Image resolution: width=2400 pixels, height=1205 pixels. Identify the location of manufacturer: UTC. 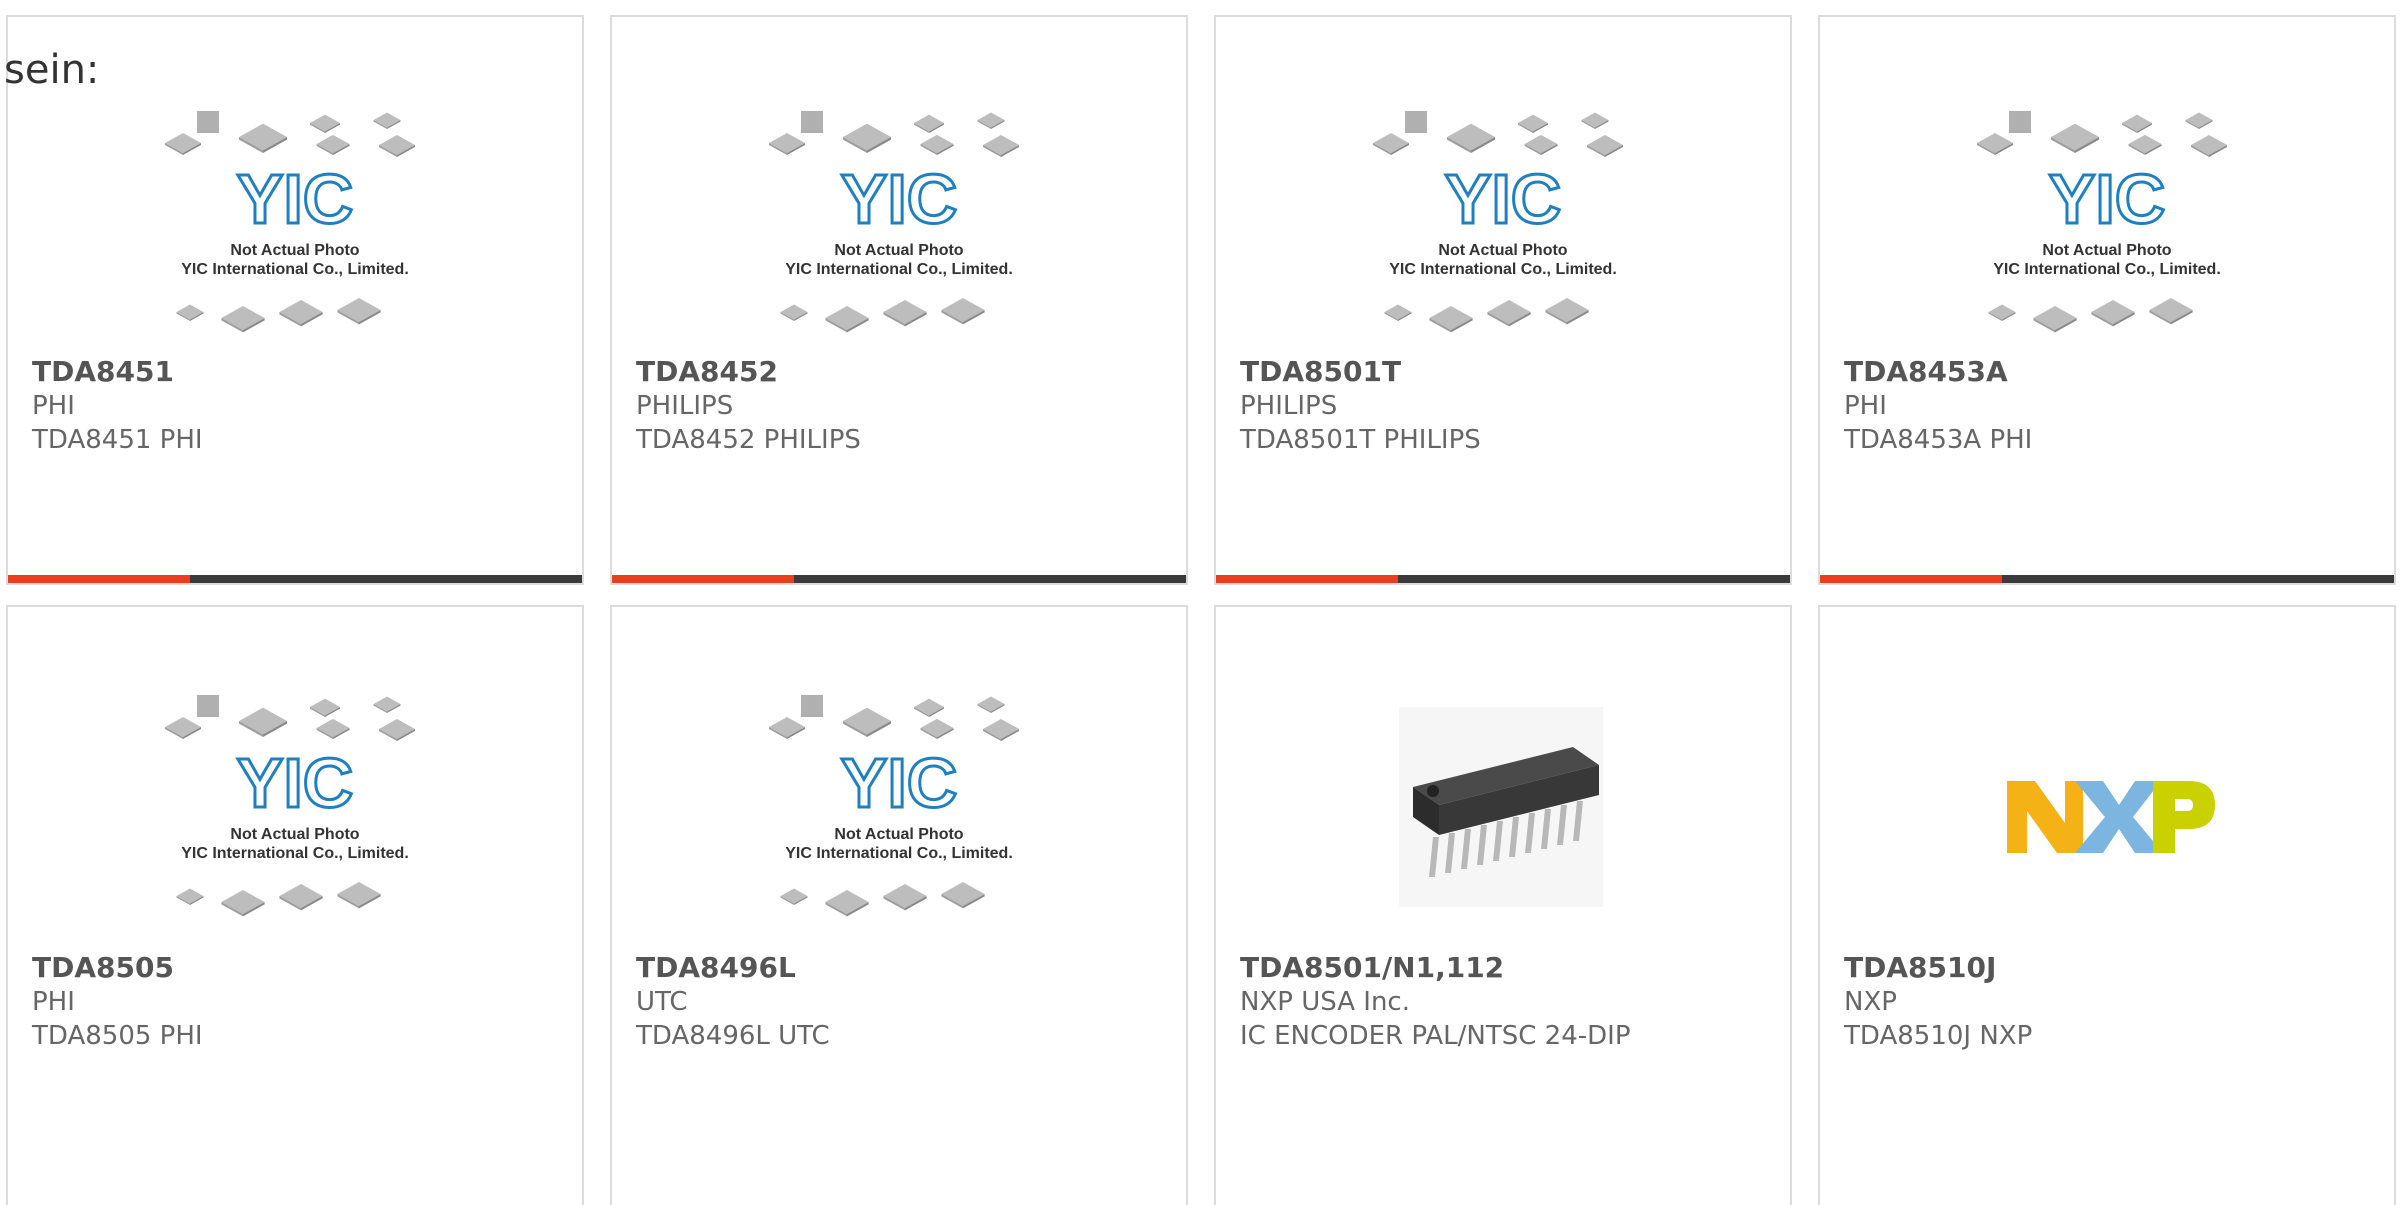
(662, 1002).